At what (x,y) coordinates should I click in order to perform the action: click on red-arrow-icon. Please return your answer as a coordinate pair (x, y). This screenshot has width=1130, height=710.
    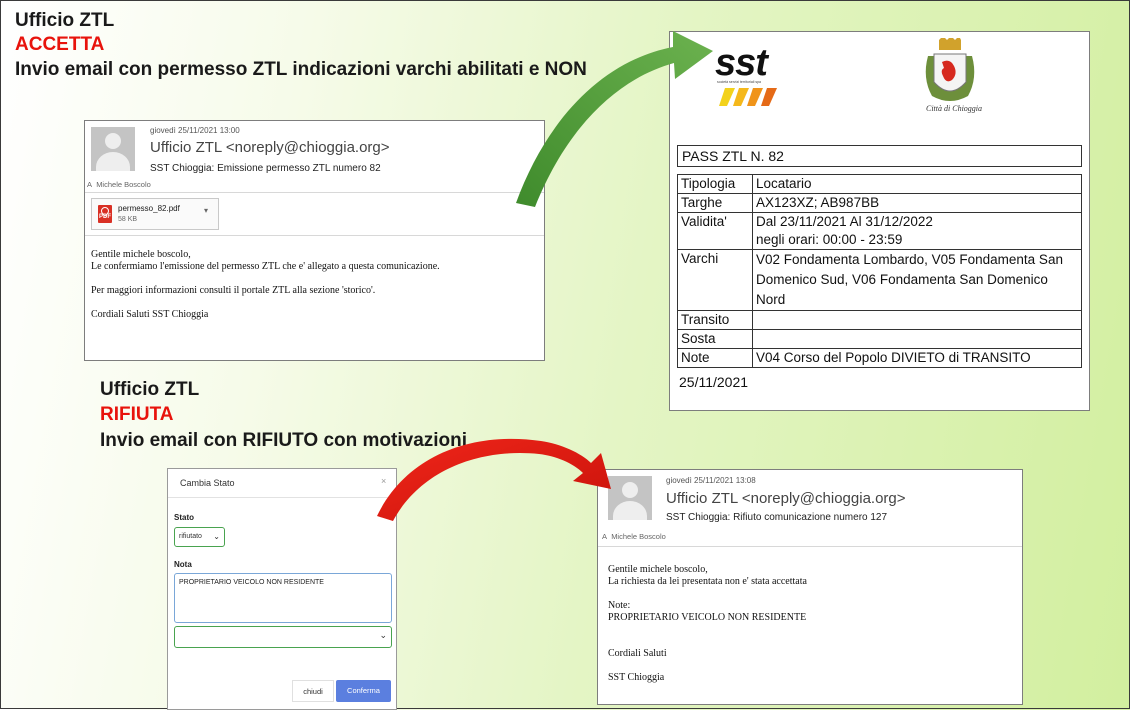
    Looking at the image, I should click on (494, 479).